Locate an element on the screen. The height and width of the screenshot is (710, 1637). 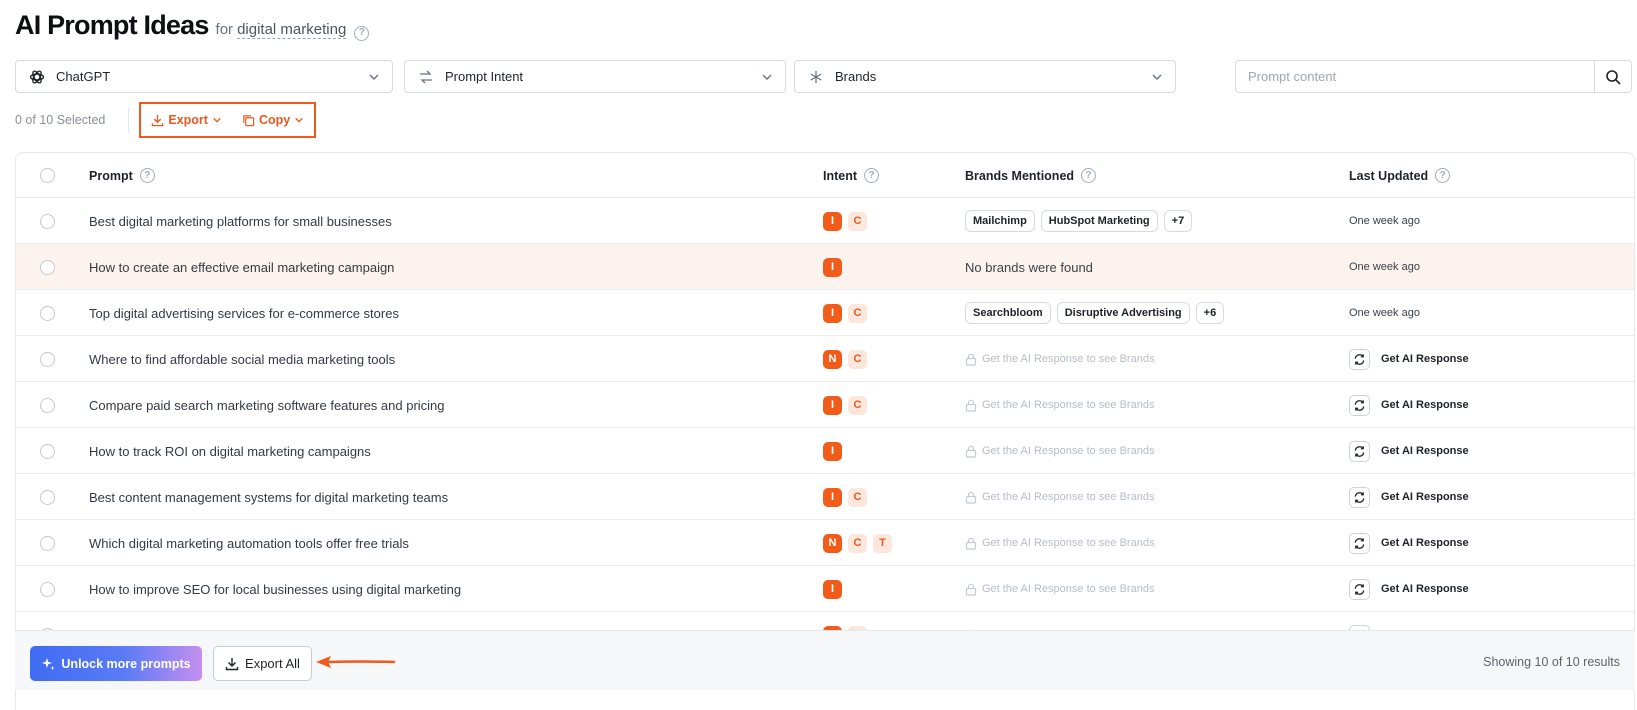
keyword-link: digital marketing is located at coordinates (292, 30).